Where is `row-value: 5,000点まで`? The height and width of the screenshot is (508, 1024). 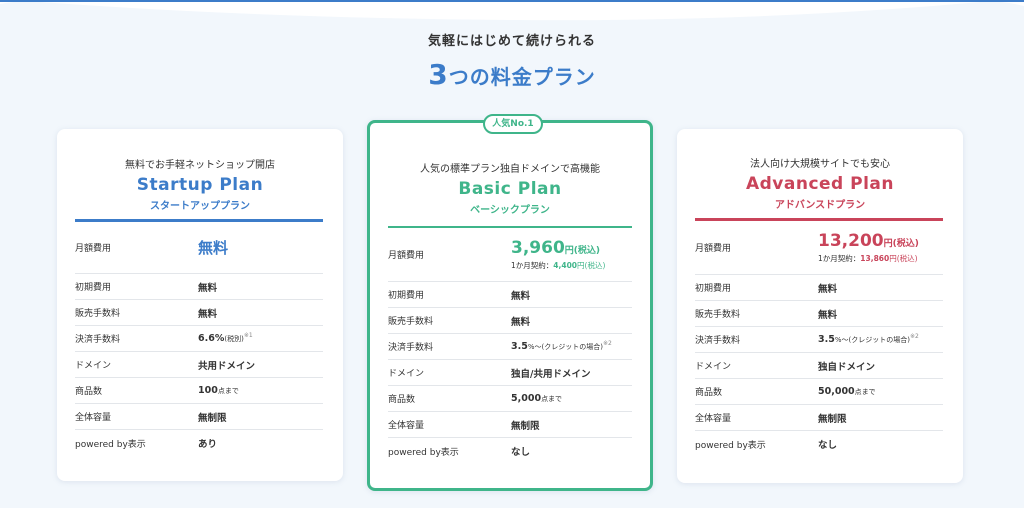
row-value: 5,000点まで is located at coordinates (536, 398).